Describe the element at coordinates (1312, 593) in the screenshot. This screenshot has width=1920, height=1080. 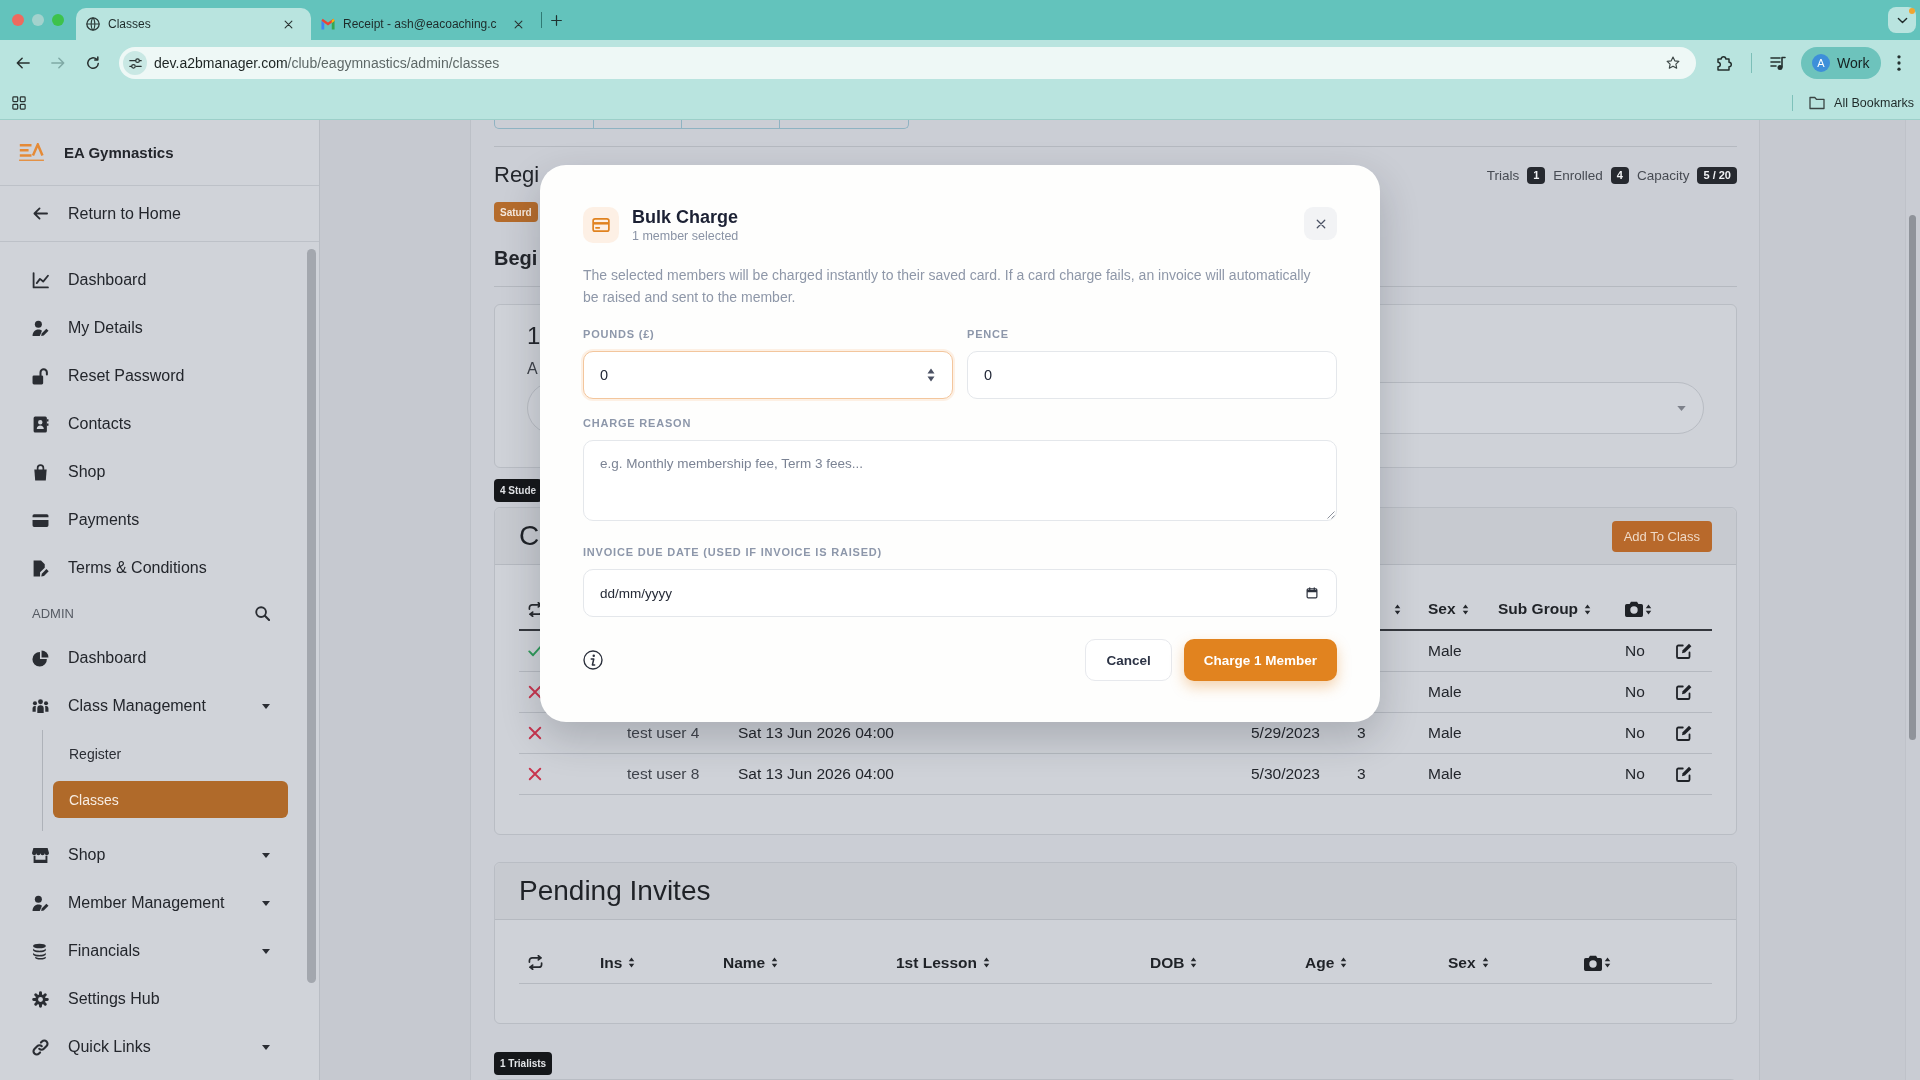
I see `calendar-icon` at that location.